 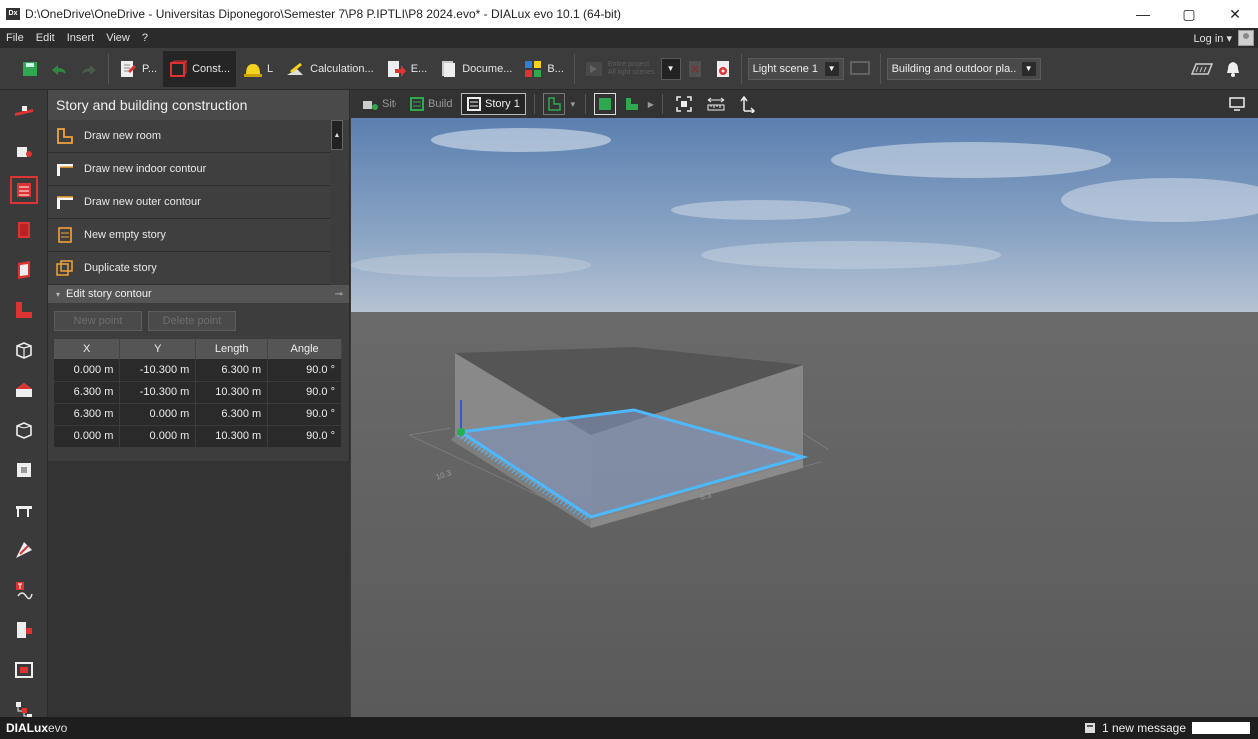 I want to click on table-row: 6.300 m 0.000 m 6.300 m 90.0 °, so click(x=198, y=414).